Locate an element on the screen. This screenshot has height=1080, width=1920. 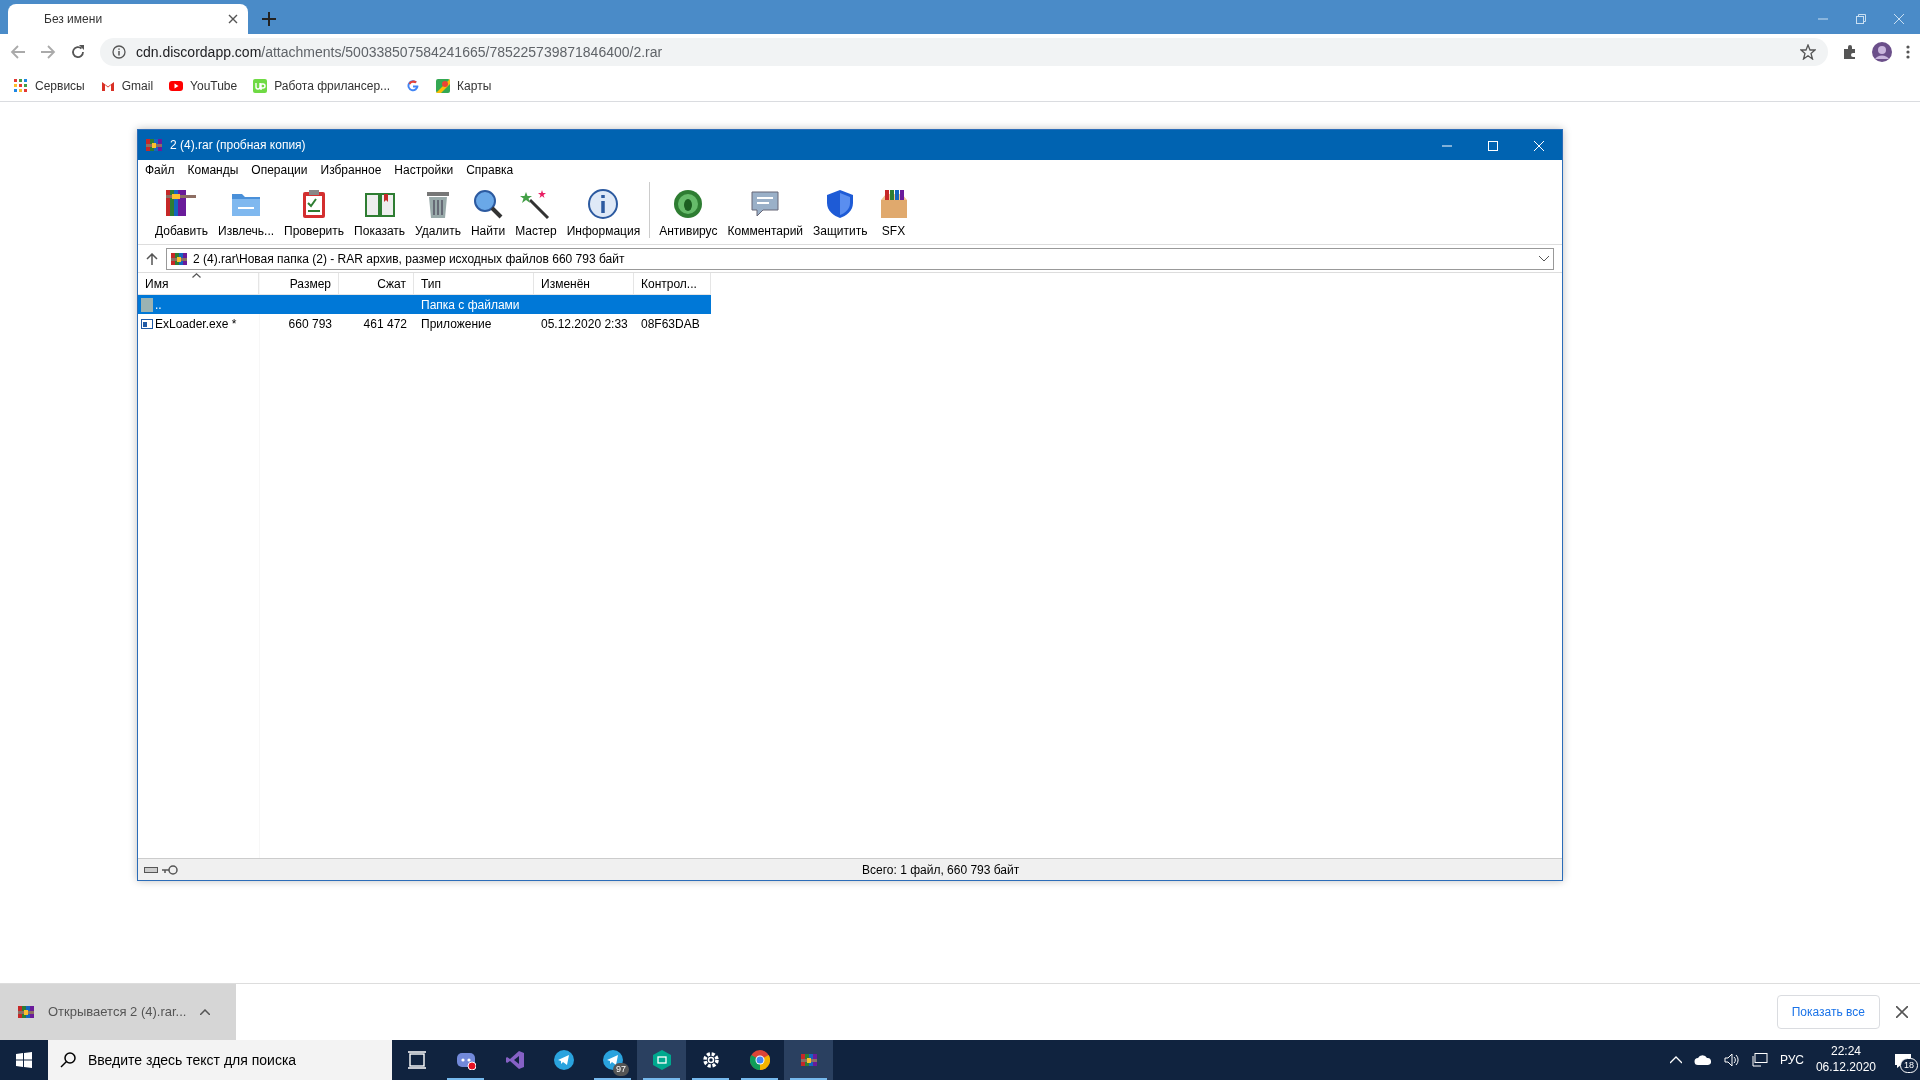
file-row: ExLoader.exe * 660 793 461 472 Приложение 05.12.2020 2:33 08F63DAB is located at coordinates (424, 323).